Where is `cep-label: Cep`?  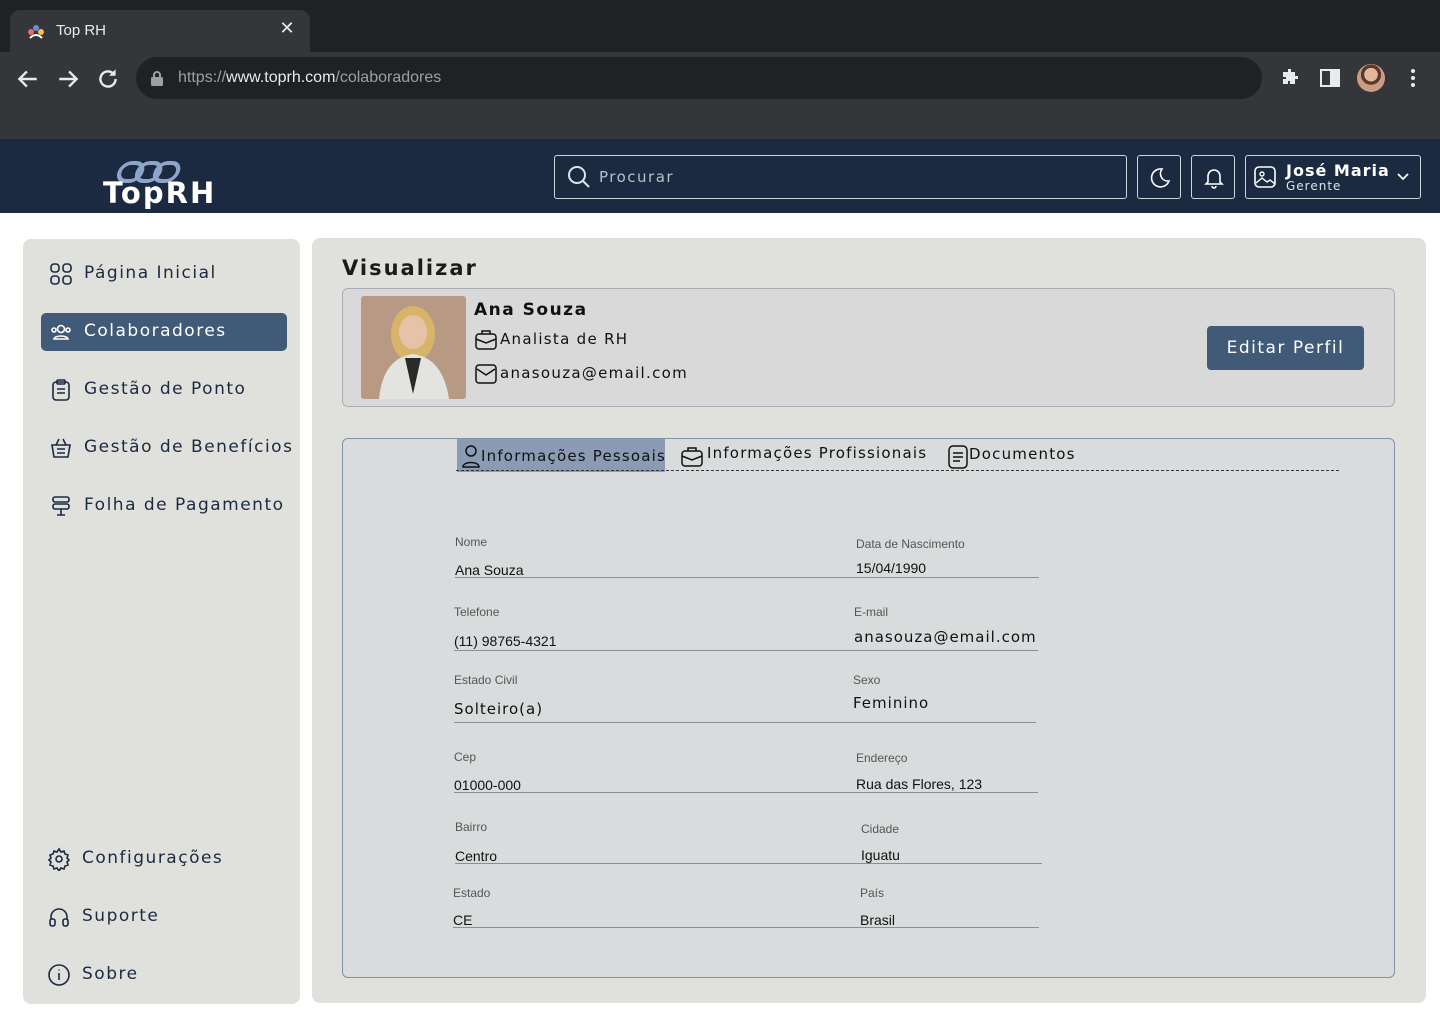
cep-label: Cep is located at coordinates (465, 757).